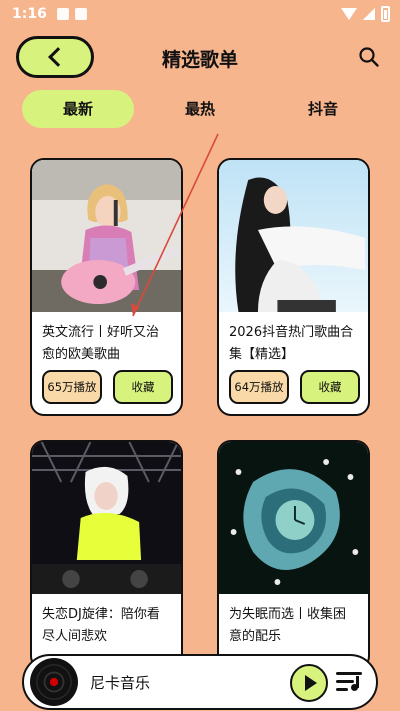 The width and height of the screenshot is (400, 711). What do you see at coordinates (291, 343) in the screenshot?
I see `playlist-title: 2026抖音热门歌曲合集【精选】` at bounding box center [291, 343].